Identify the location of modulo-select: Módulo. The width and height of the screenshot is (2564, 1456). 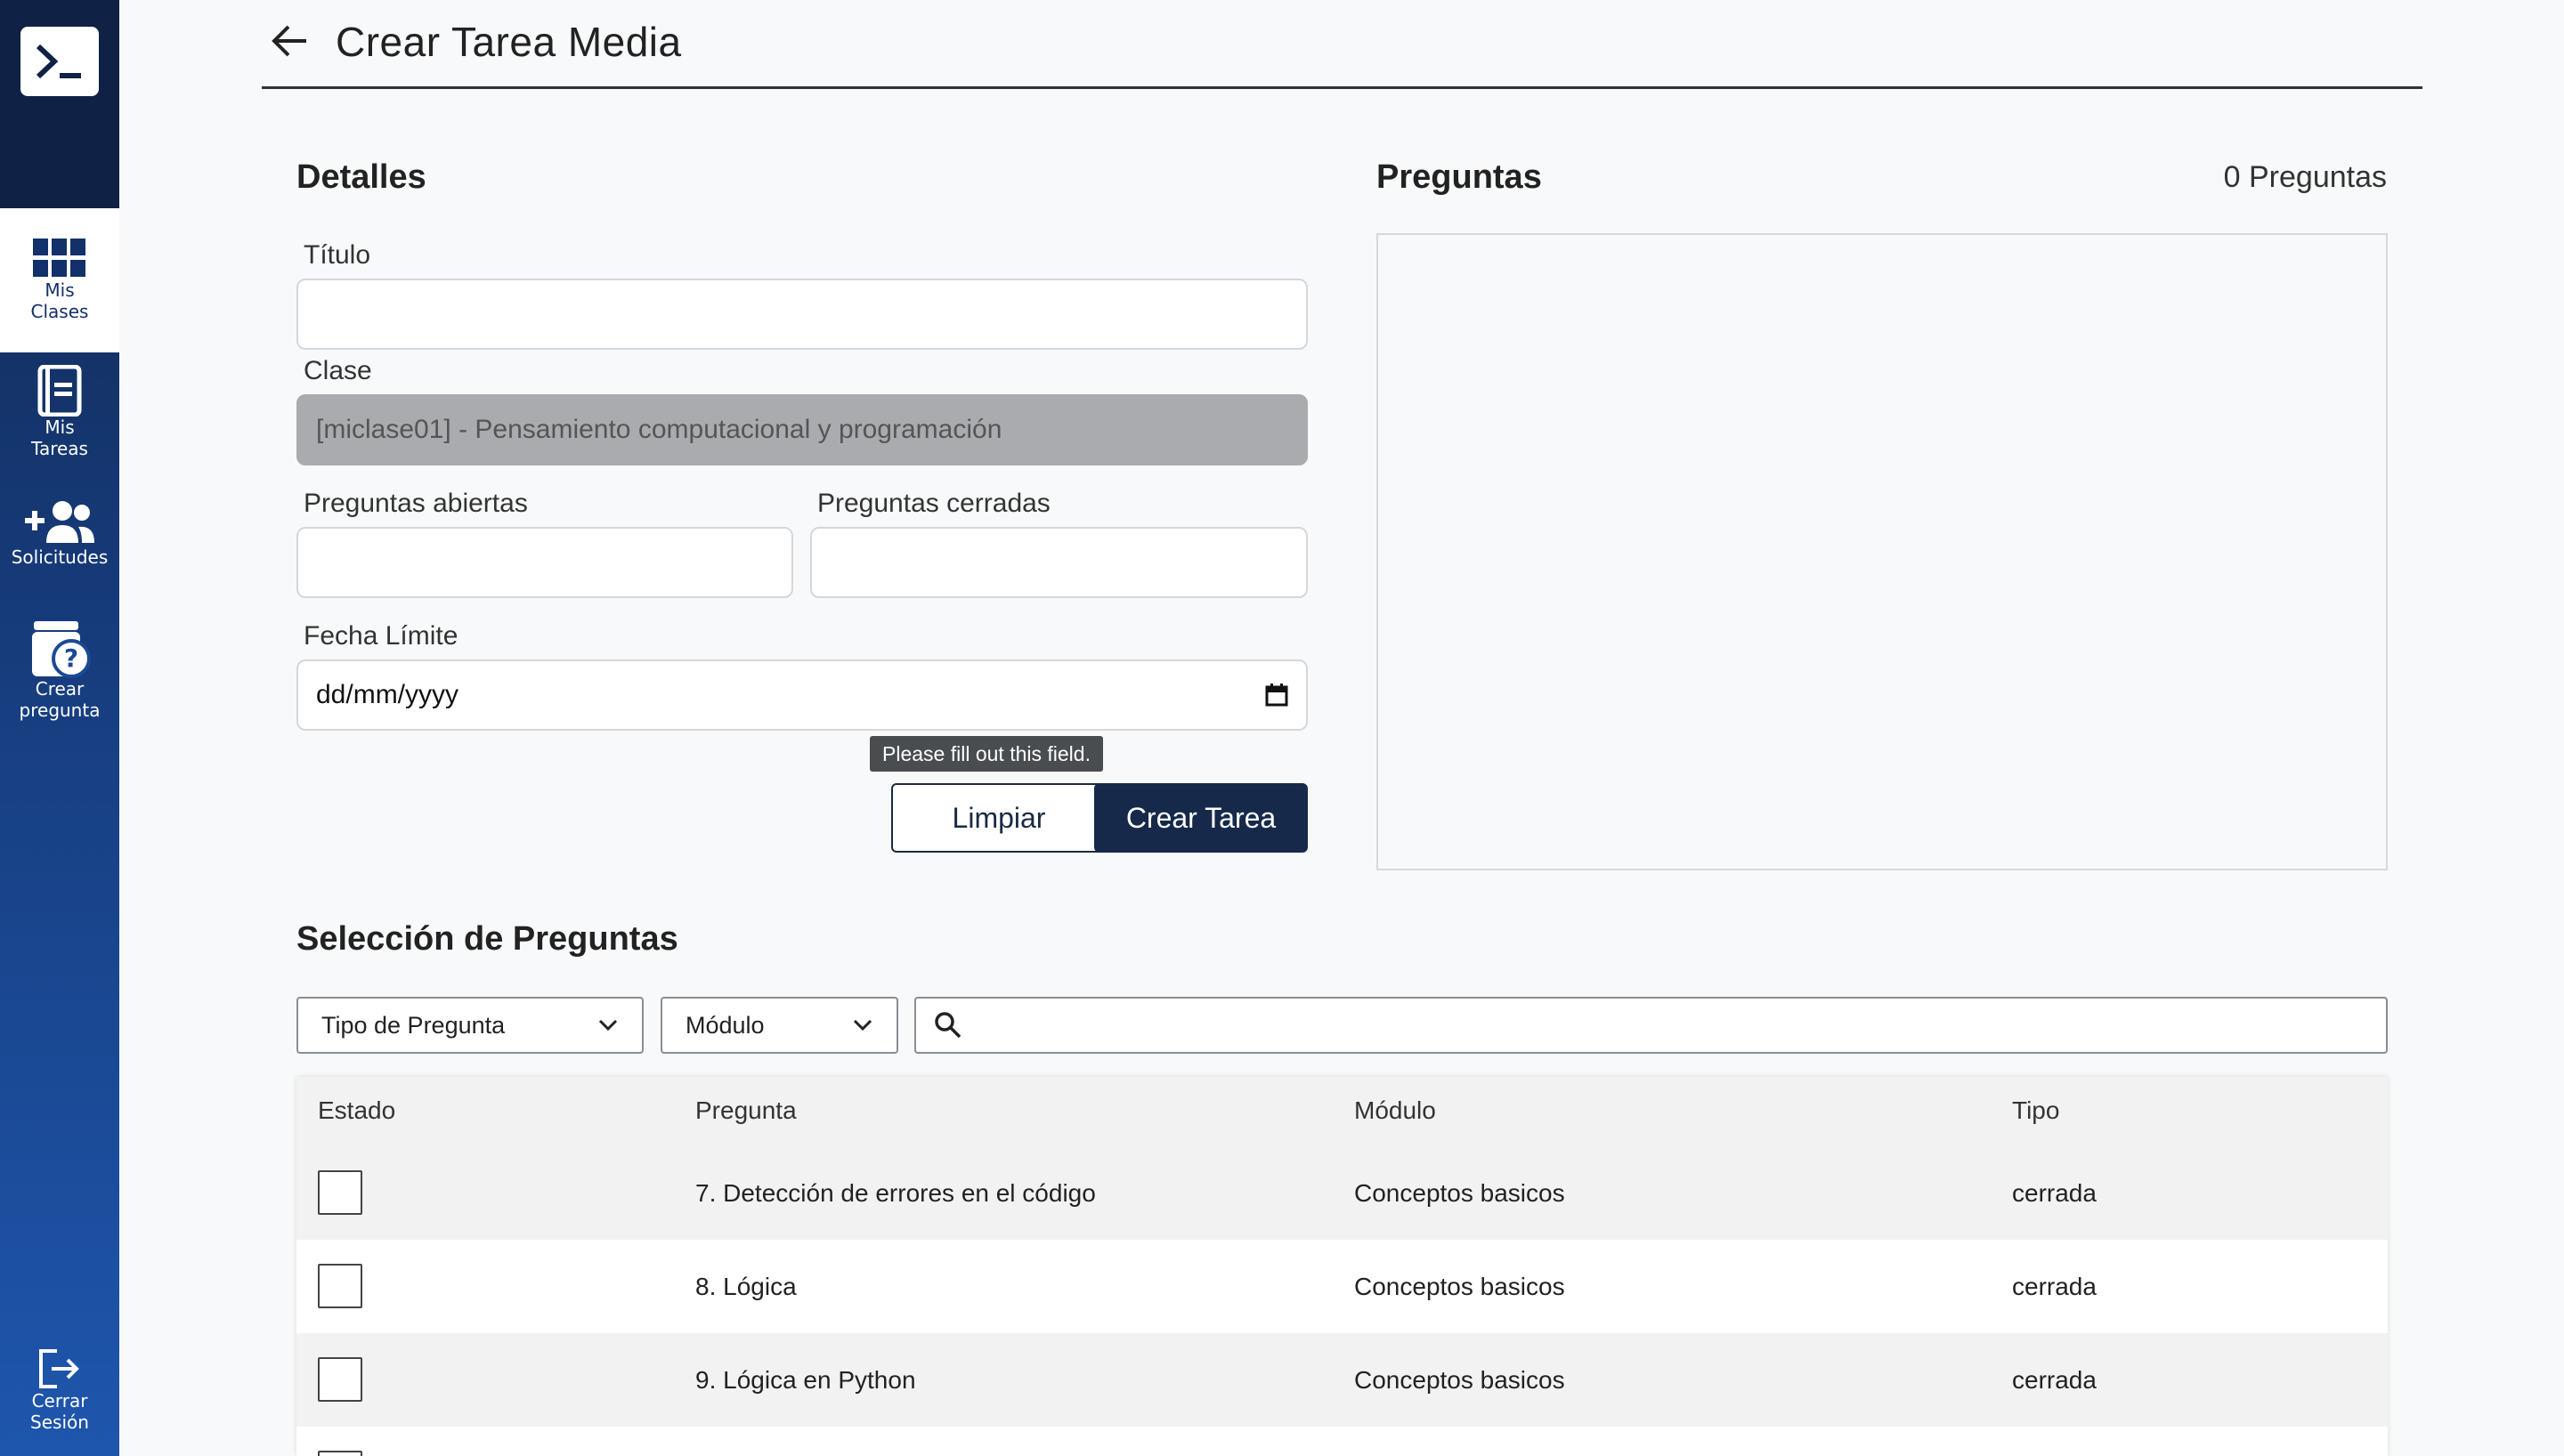
(779, 1025).